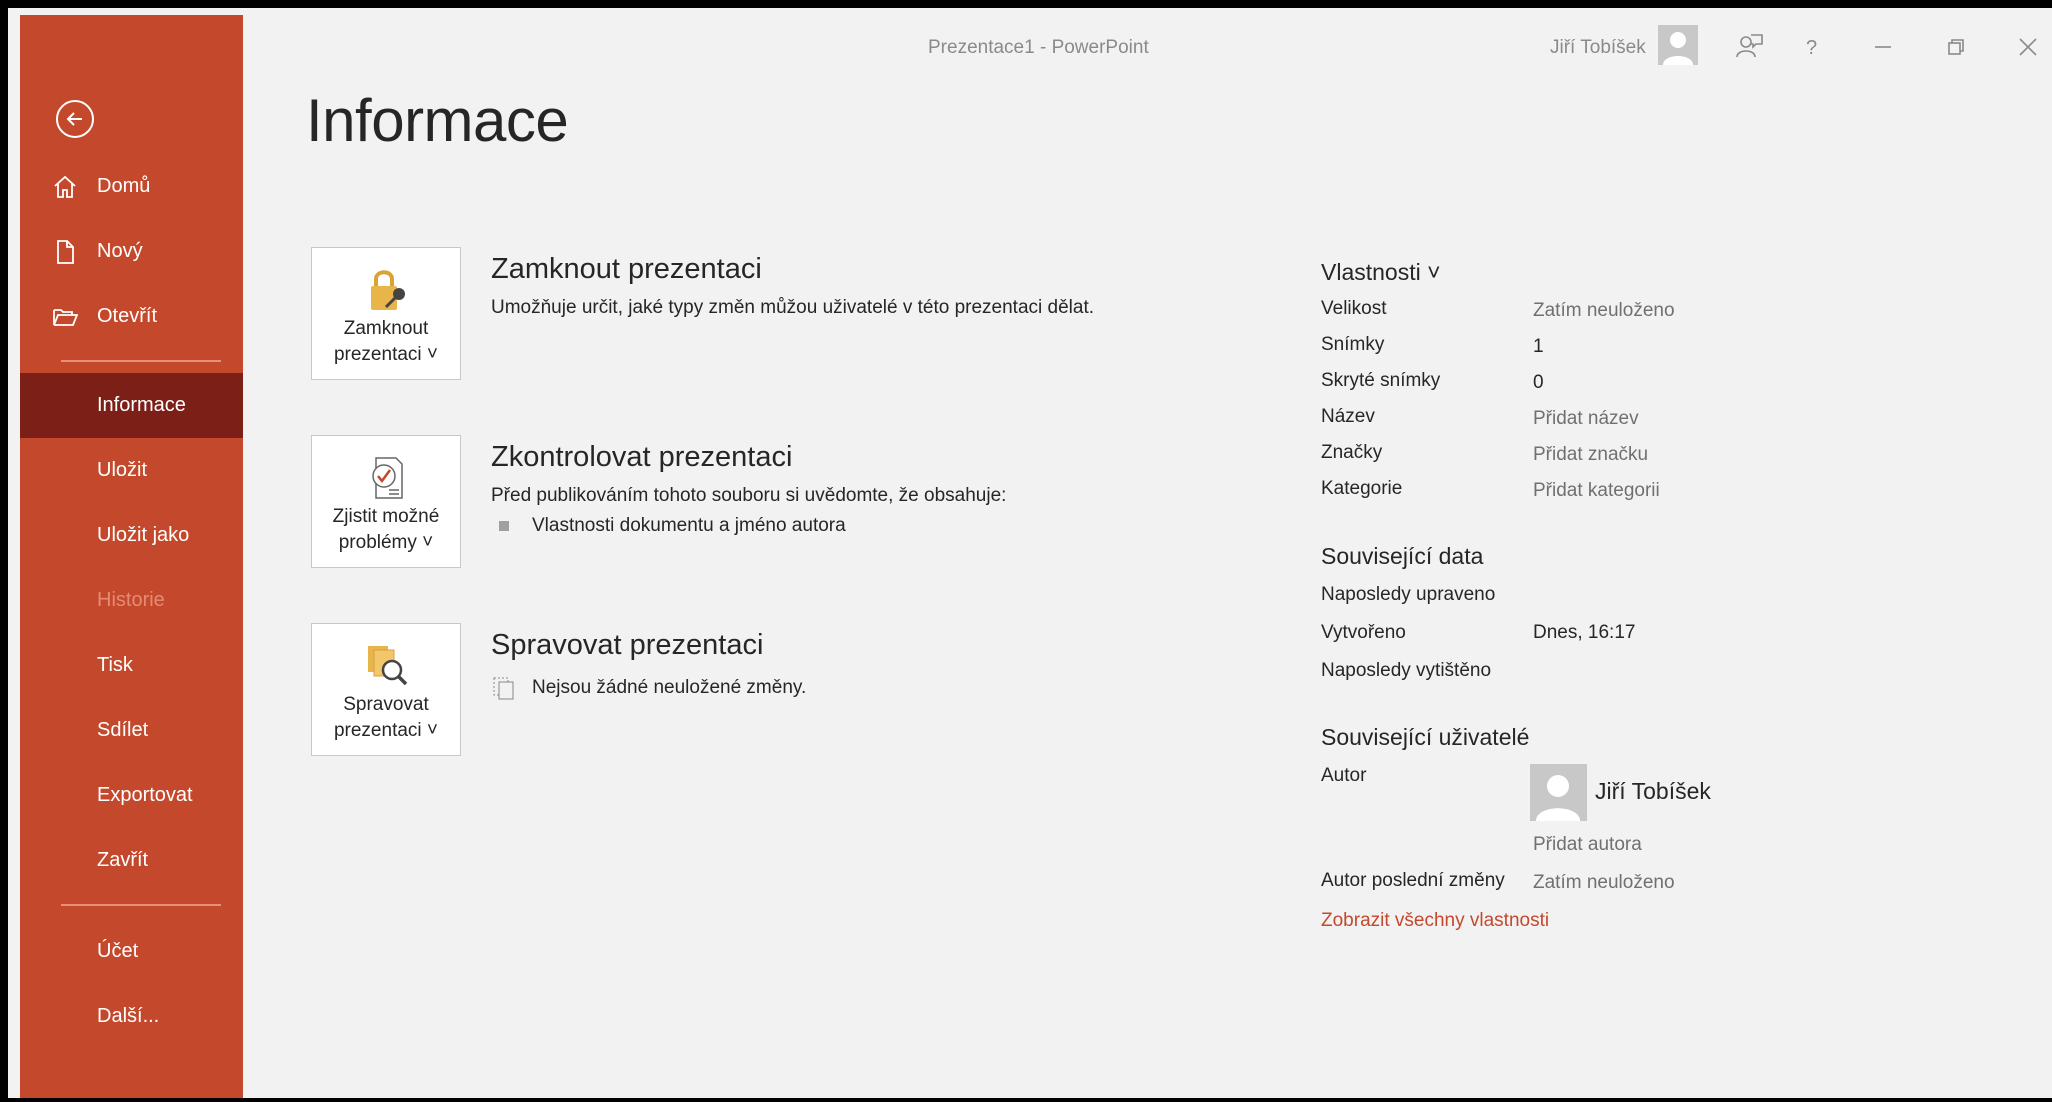  I want to click on prop-val-created: Dnes, 16:17, so click(1584, 632).